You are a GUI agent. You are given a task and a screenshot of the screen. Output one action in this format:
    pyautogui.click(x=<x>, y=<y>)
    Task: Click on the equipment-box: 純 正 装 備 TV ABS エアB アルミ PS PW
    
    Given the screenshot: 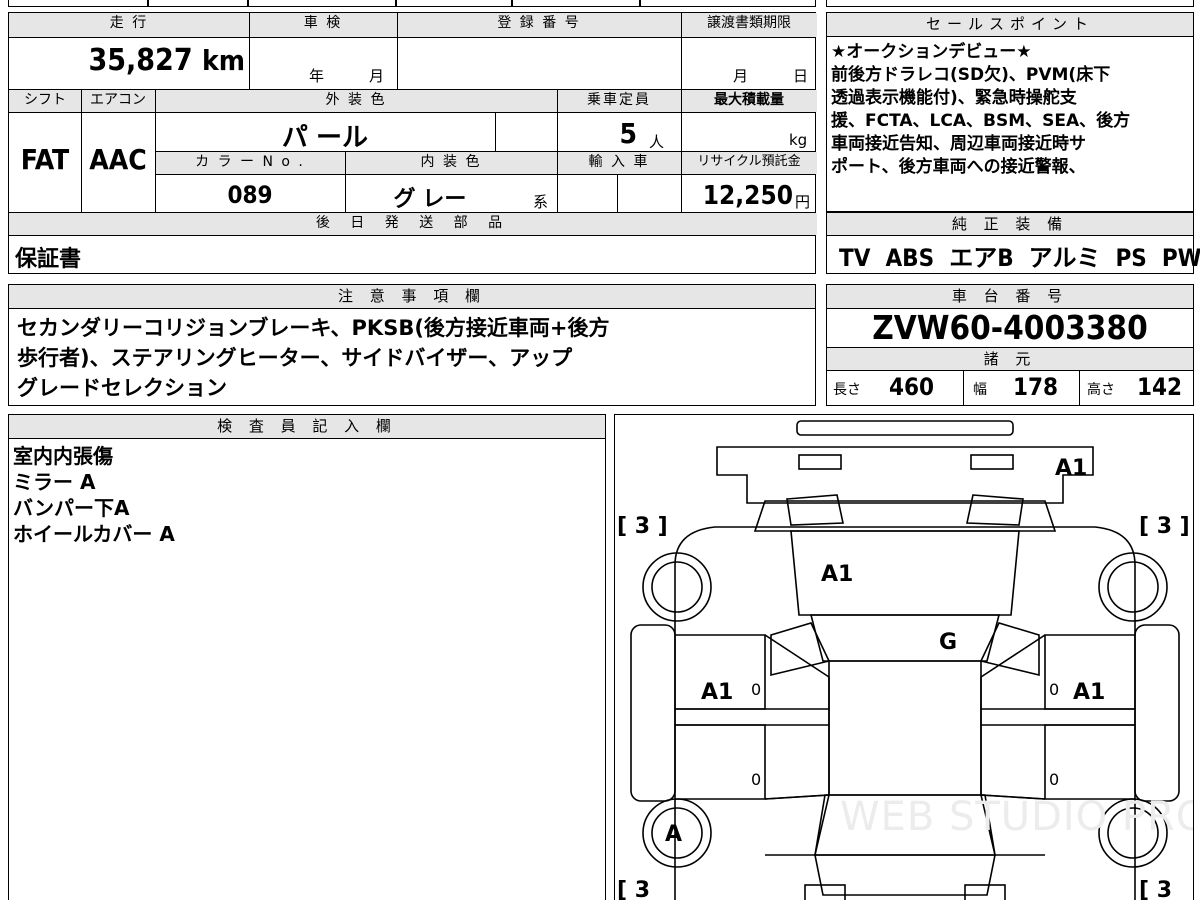 What is the action you would take?
    pyautogui.click(x=1013, y=243)
    